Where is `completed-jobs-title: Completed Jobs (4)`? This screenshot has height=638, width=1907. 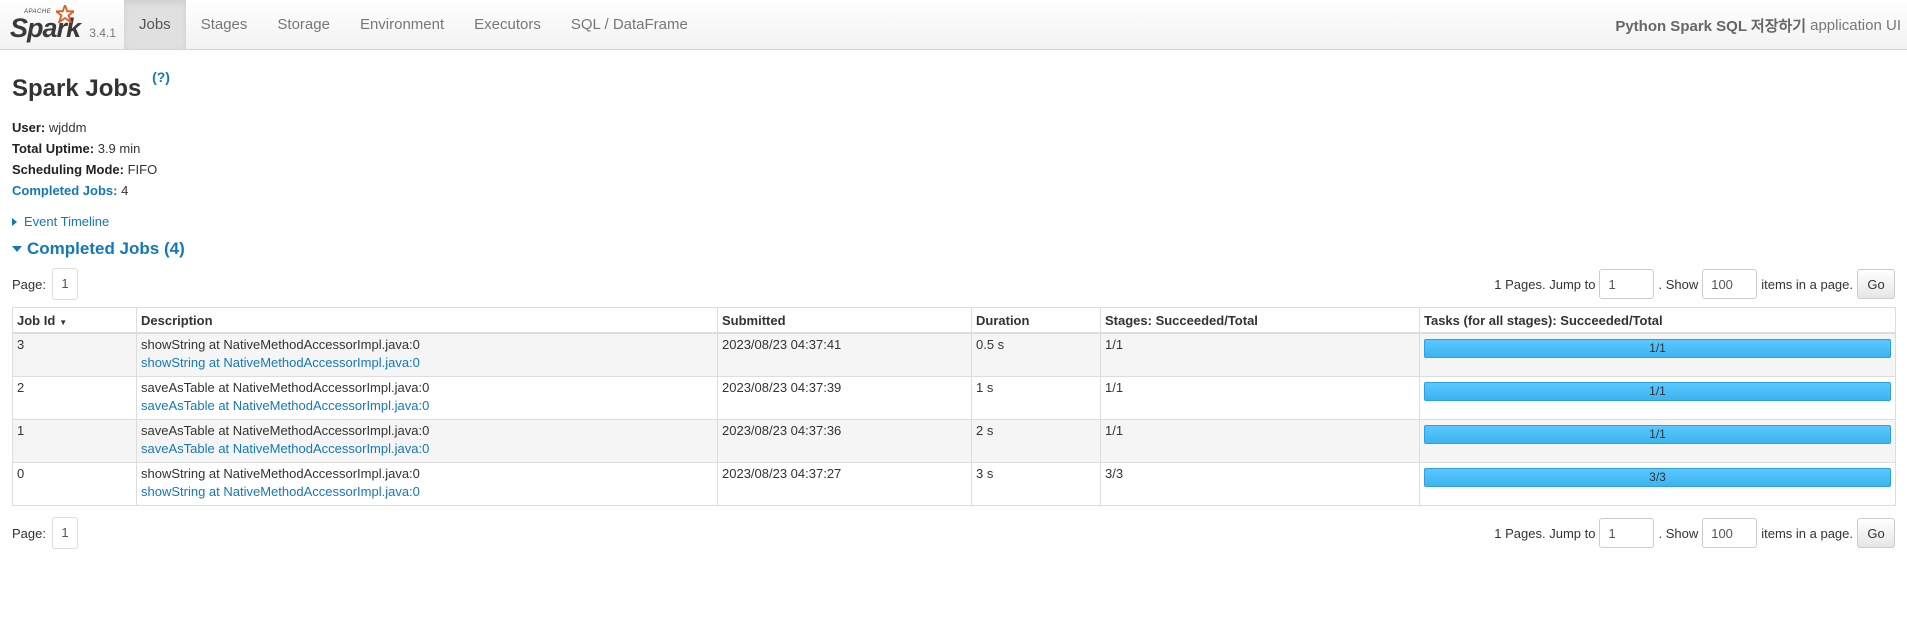
completed-jobs-title: Completed Jobs (4) is located at coordinates (106, 248).